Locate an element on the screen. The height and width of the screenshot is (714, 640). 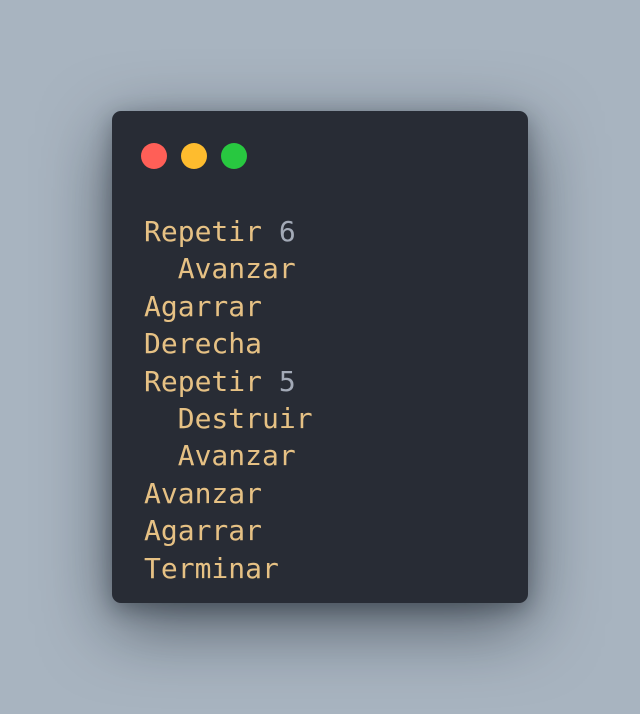
zoom-button is located at coordinates (234, 156).